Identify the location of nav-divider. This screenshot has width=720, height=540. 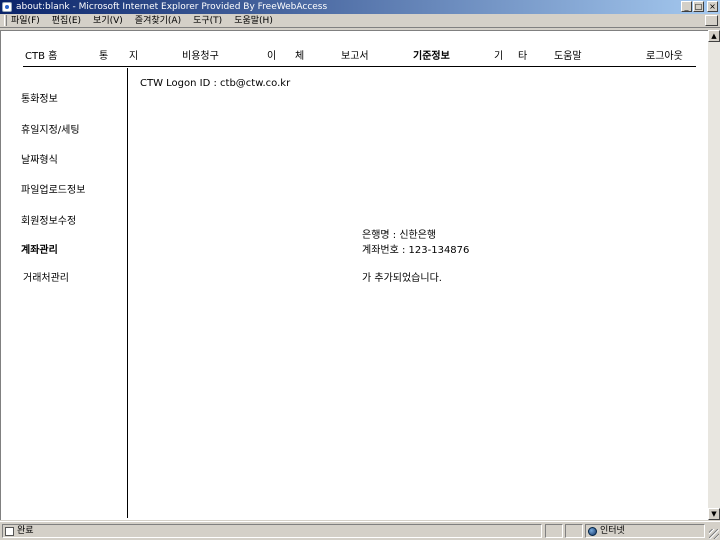
(359, 66).